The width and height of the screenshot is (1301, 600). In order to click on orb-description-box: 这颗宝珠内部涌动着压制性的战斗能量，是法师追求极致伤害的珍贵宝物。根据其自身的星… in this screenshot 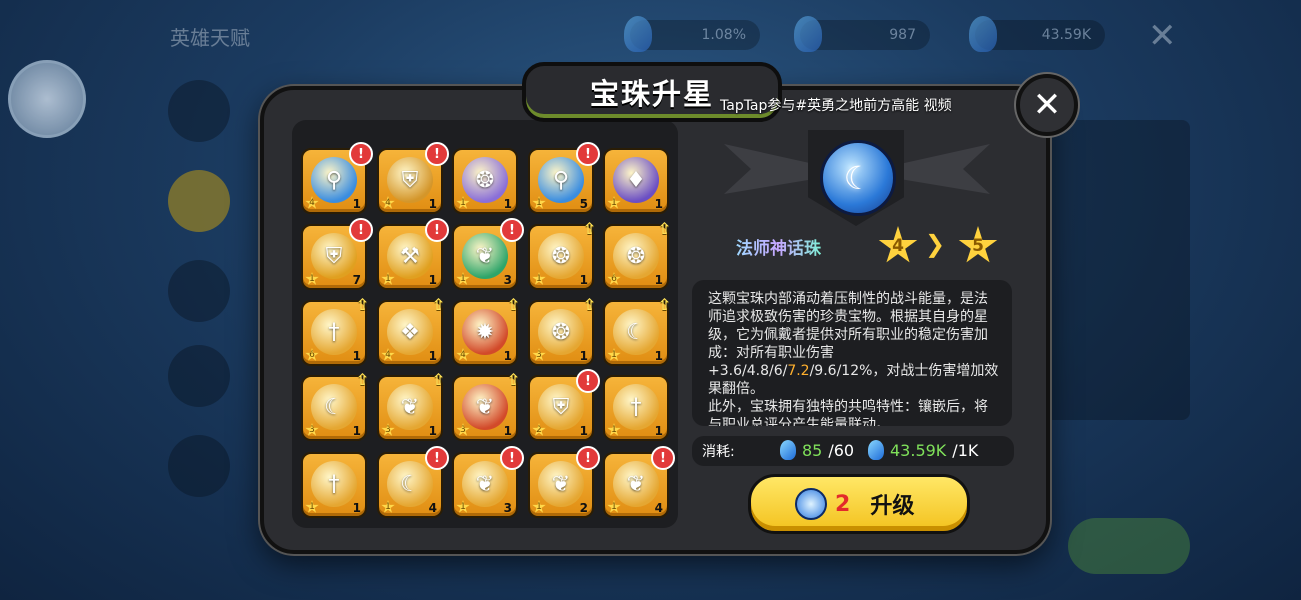, I will do `click(852, 353)`.